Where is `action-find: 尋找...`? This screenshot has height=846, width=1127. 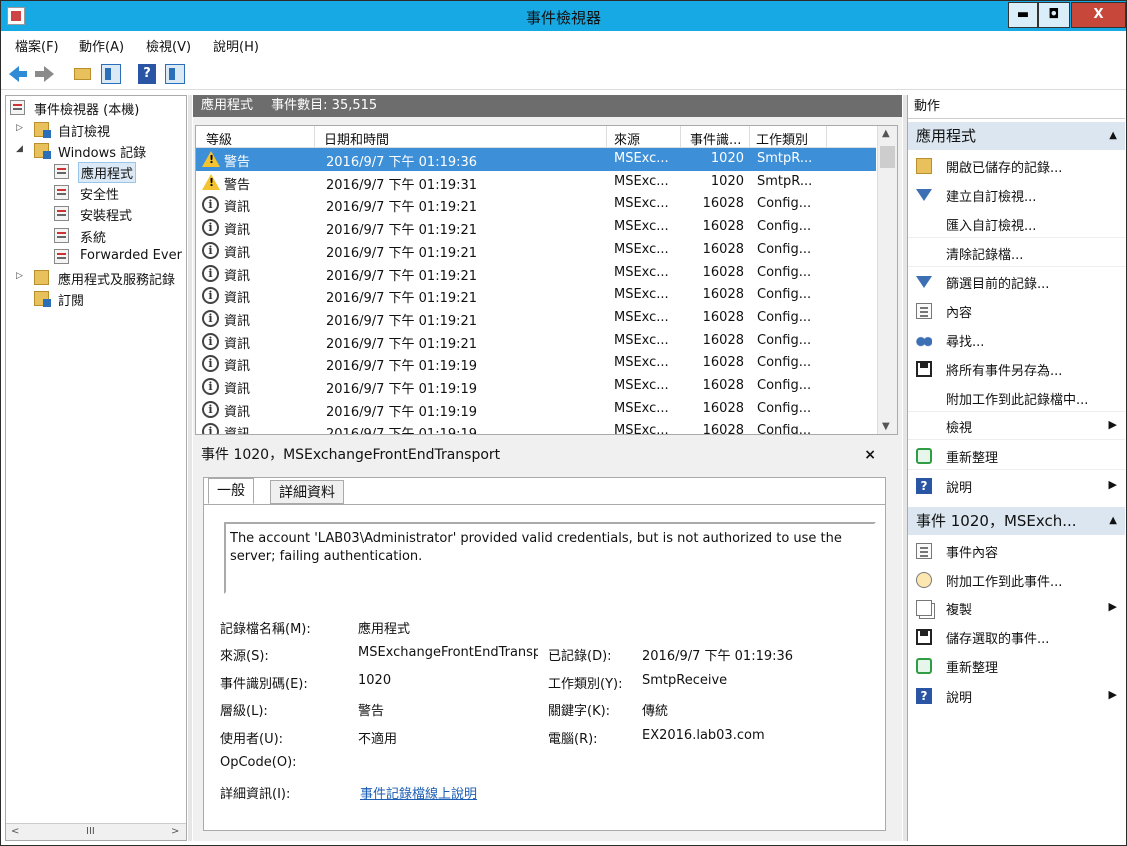 action-find: 尋找... is located at coordinates (1016, 339).